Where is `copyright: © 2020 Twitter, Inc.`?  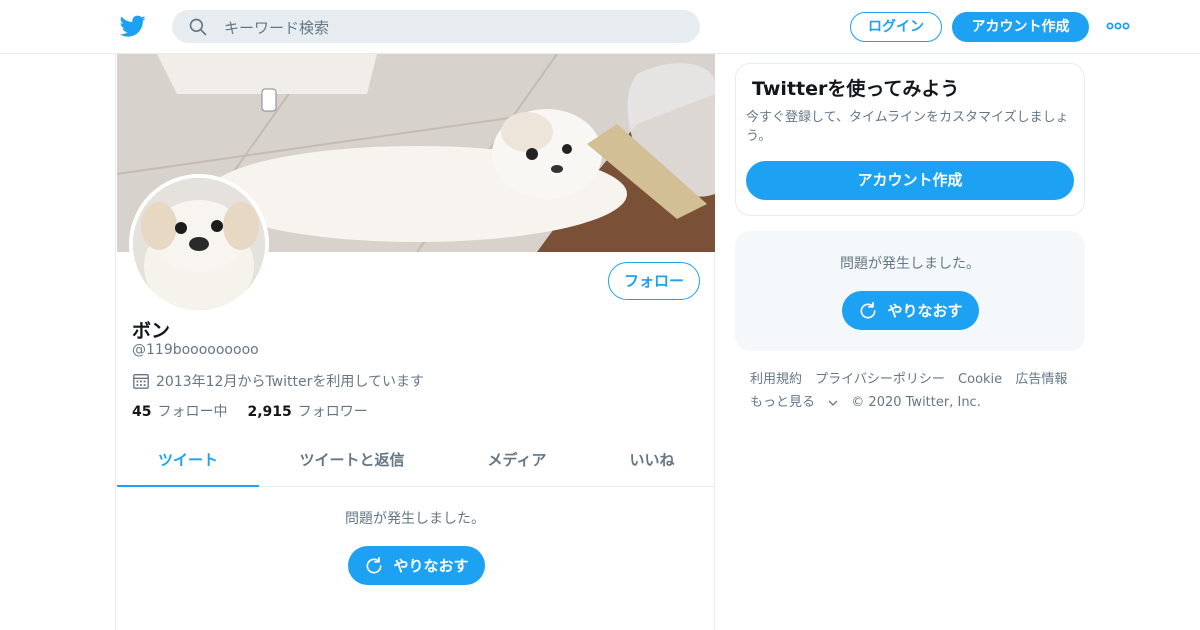 copyright: © 2020 Twitter, Inc. is located at coordinates (916, 402).